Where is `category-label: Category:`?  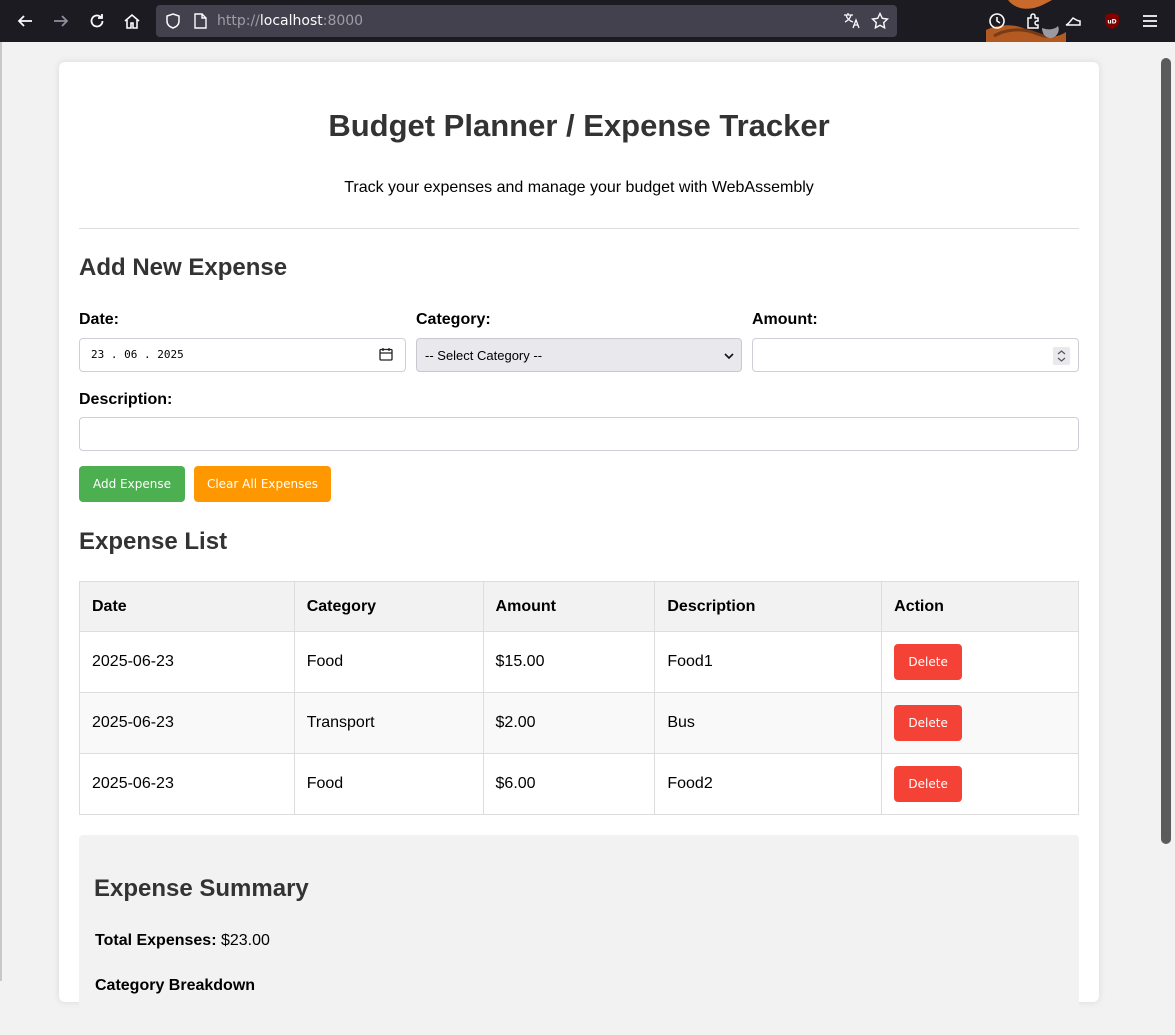
category-label: Category: is located at coordinates (453, 319).